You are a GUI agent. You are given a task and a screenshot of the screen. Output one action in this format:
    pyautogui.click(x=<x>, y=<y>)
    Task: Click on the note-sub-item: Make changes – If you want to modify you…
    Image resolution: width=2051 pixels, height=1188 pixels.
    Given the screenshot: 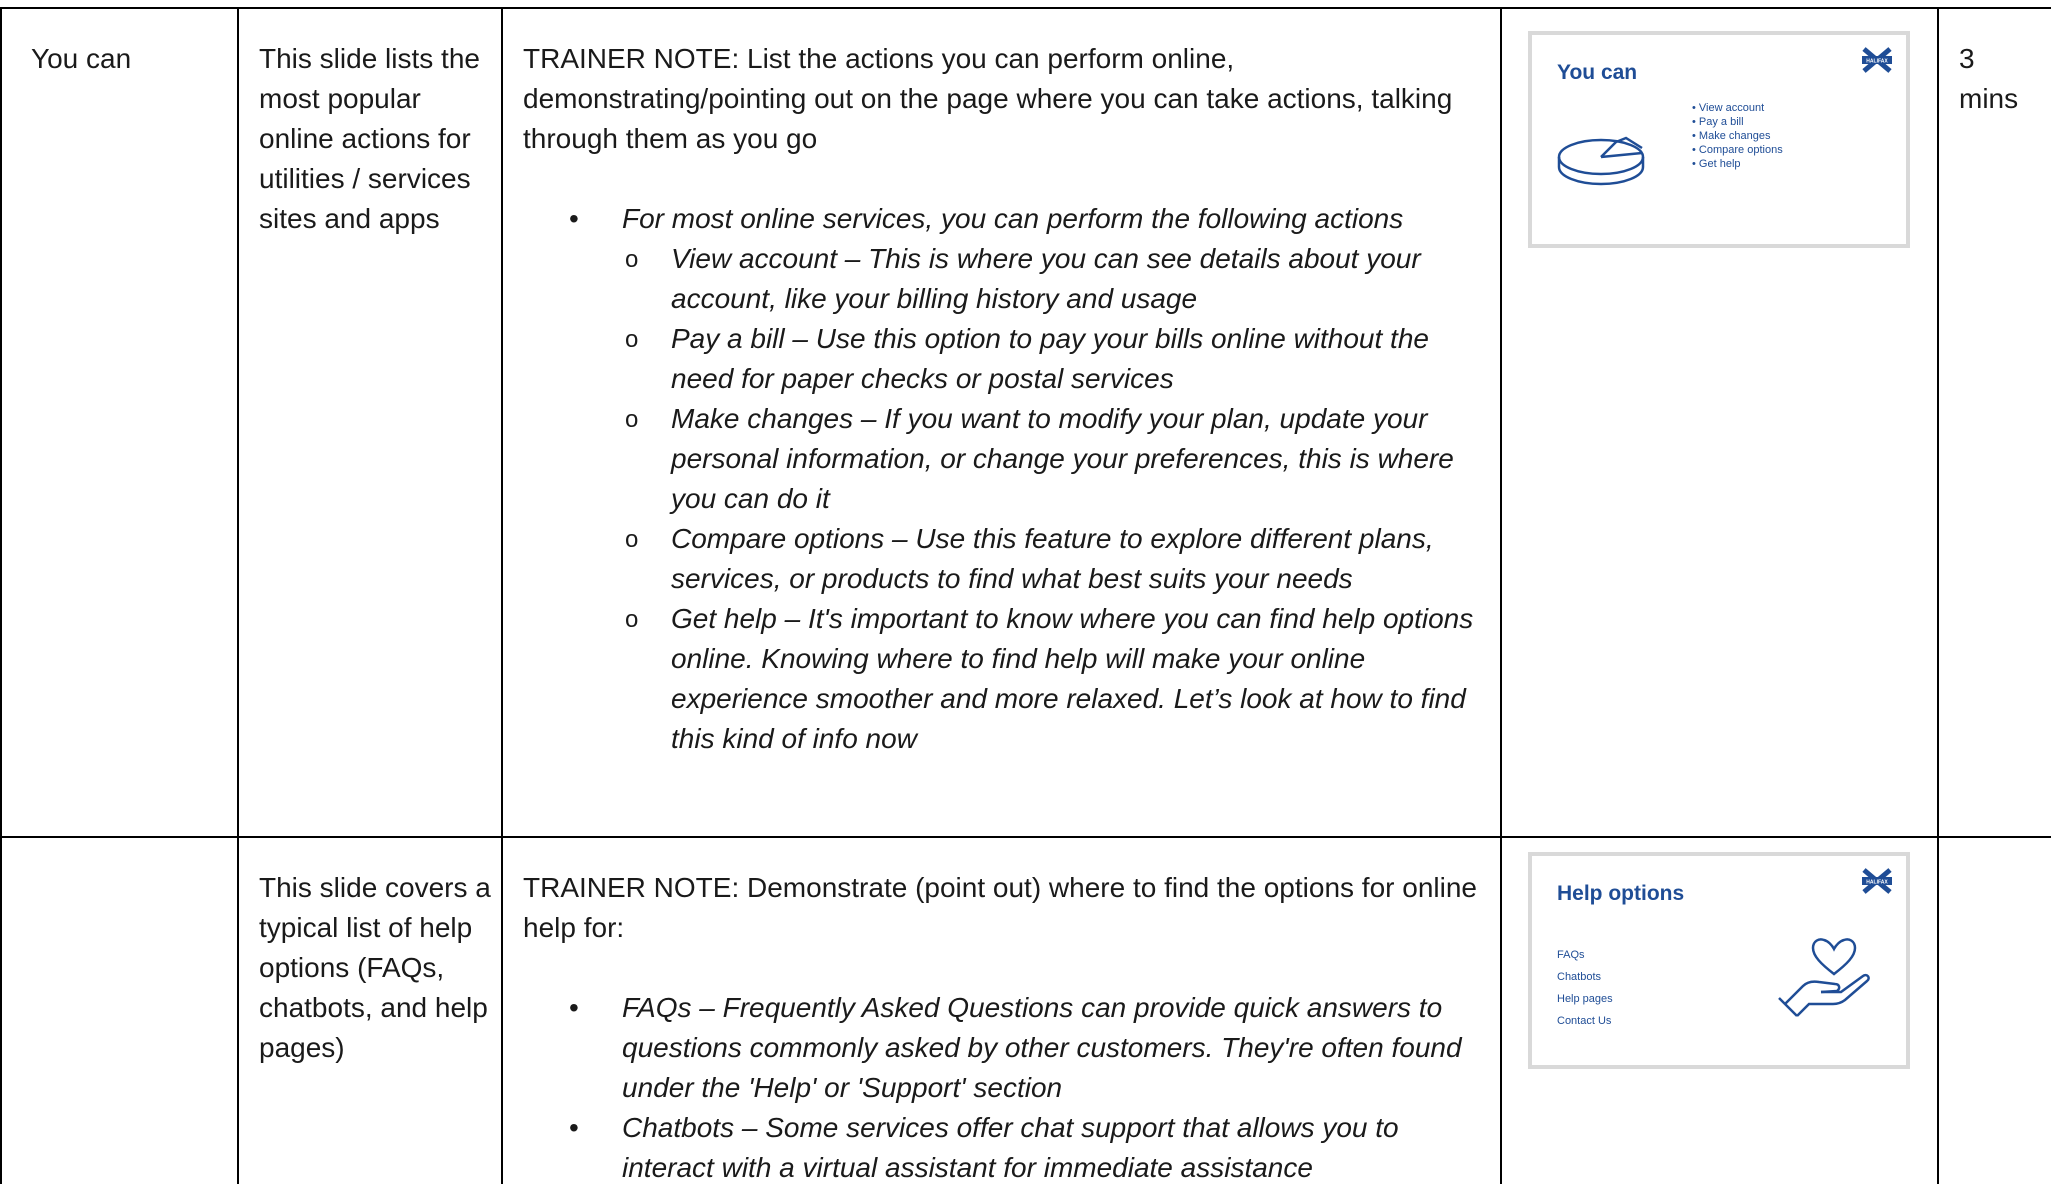 What is the action you would take?
    pyautogui.click(x=1056, y=459)
    